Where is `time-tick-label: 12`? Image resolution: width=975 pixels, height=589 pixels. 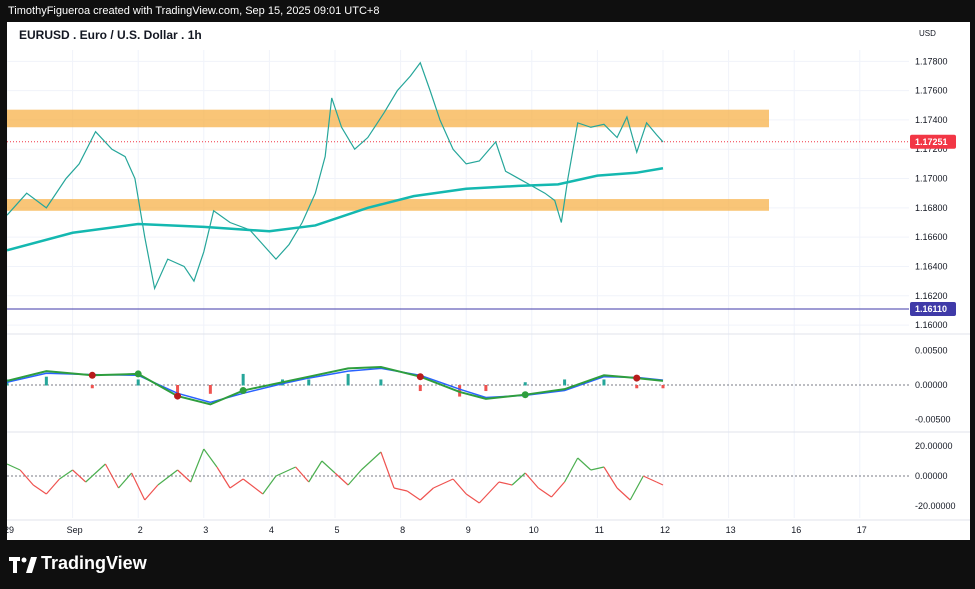
time-tick-label: 12 is located at coordinates (665, 530).